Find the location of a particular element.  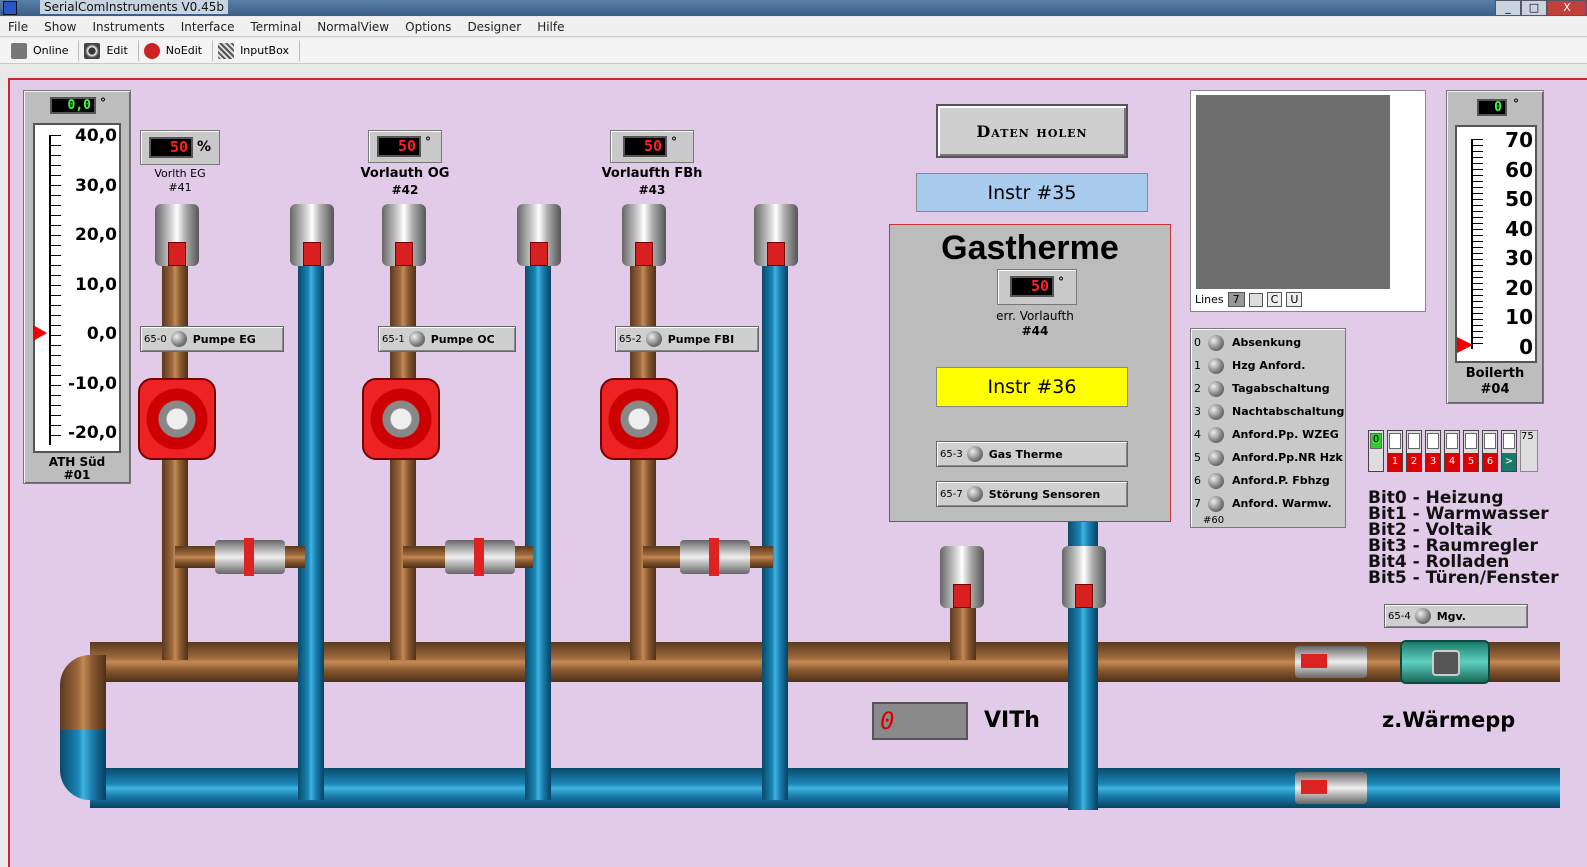

gas-therme-button: 65-3 Gas Therme is located at coordinates (1032, 454).